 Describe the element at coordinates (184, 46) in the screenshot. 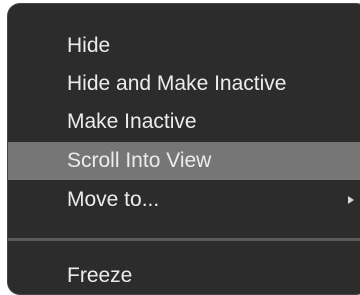

I see `menu-item-hide: Hide` at that location.